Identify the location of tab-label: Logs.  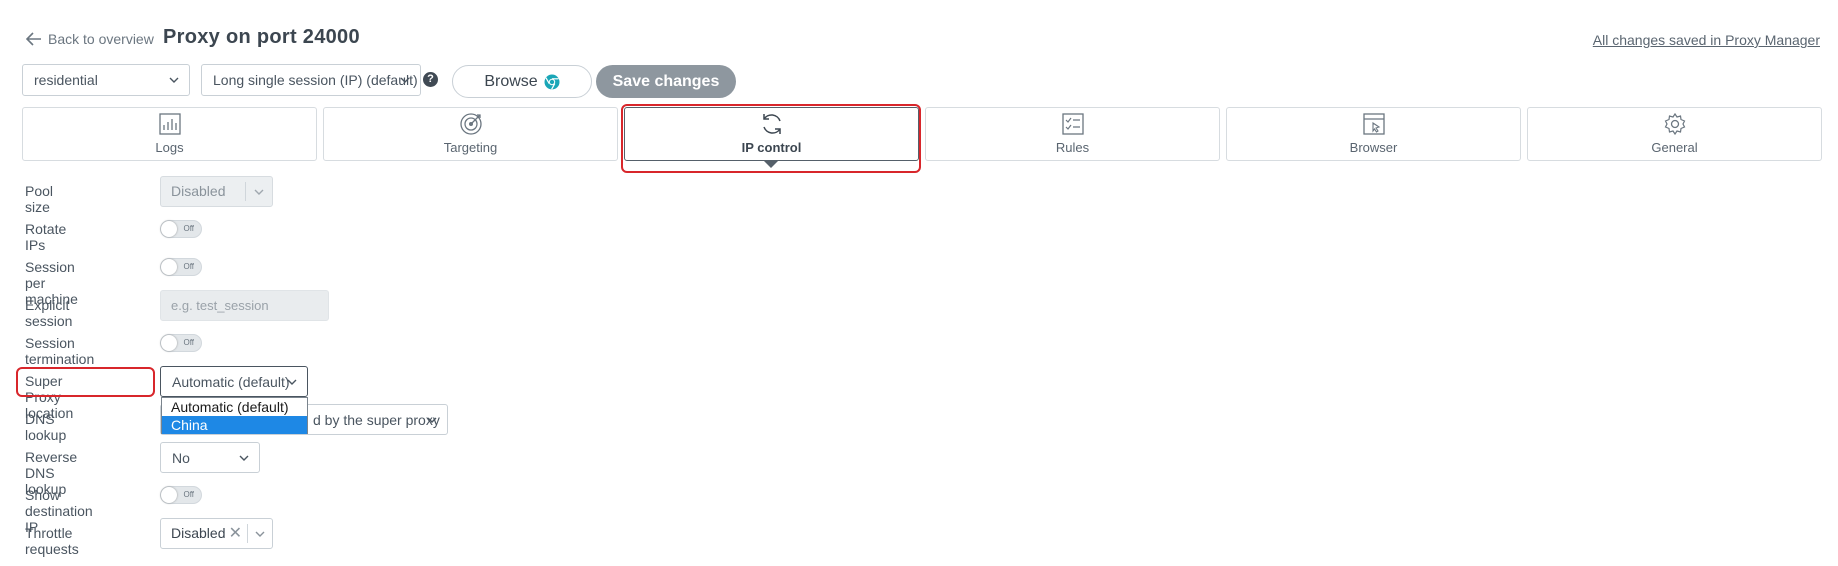
(169, 147).